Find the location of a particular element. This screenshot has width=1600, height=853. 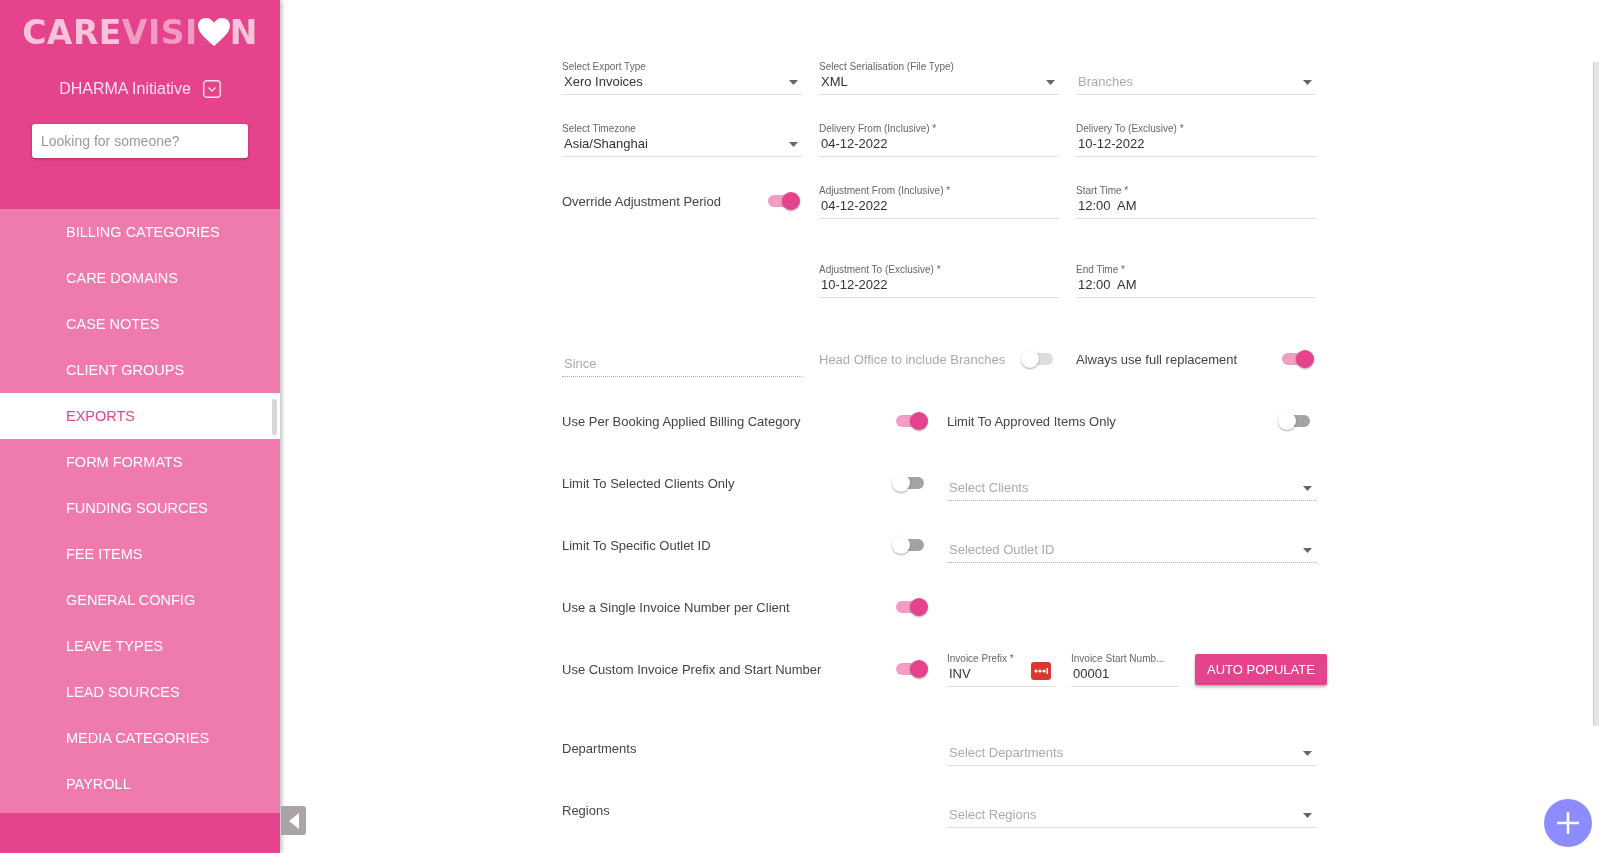

toggle-label: Limit To Selected Clients Only is located at coordinates (648, 483).